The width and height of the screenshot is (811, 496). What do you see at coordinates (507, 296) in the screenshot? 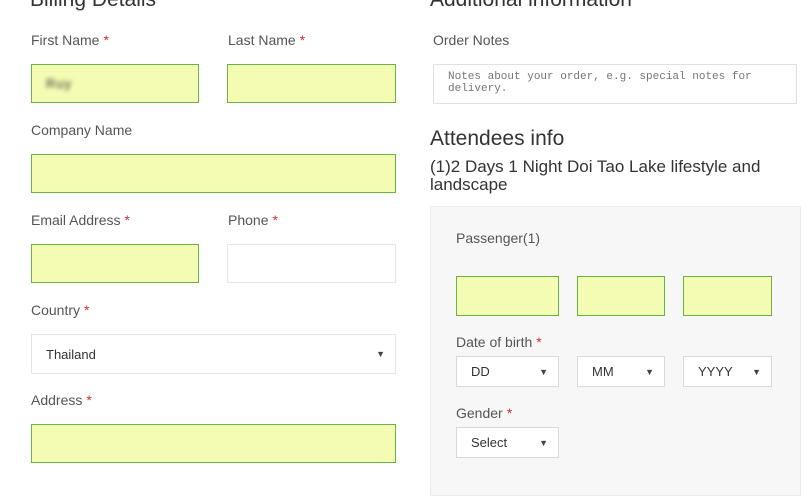
I see `passenger-first-name-field` at bounding box center [507, 296].